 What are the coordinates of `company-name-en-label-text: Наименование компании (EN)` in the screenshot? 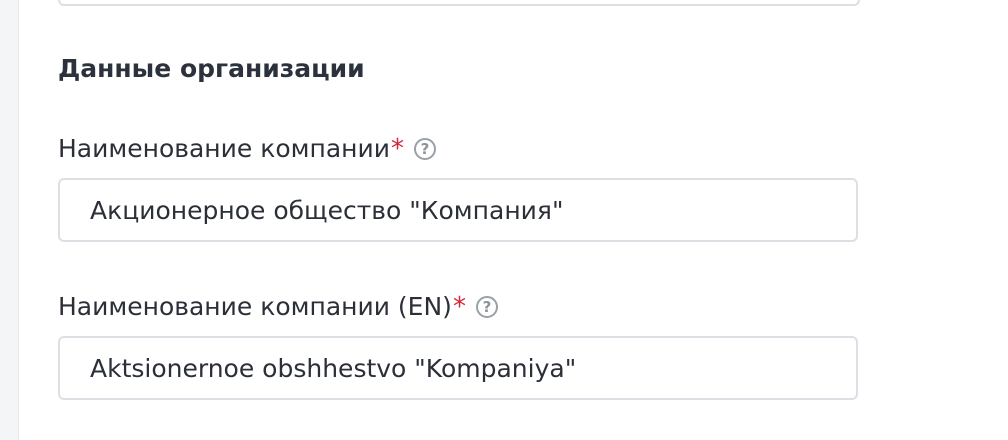 It's located at (255, 306).